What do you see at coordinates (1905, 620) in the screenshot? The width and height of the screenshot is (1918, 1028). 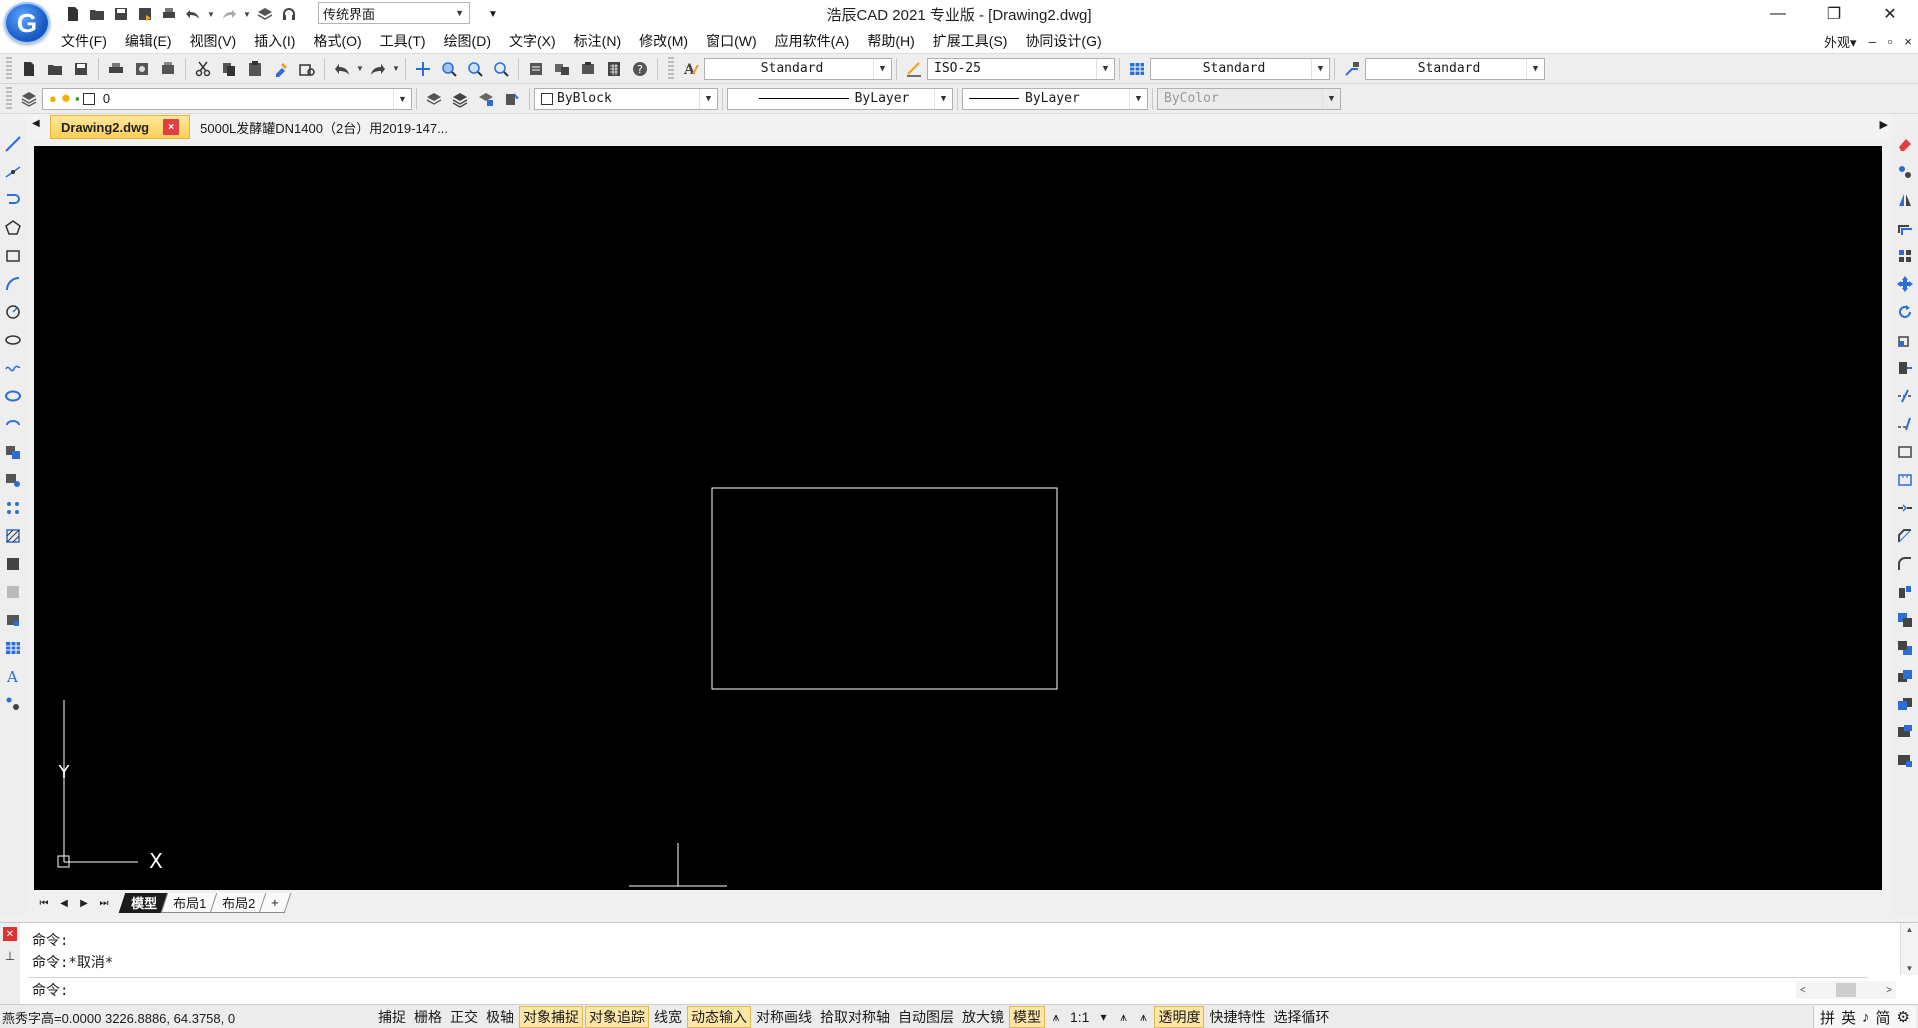 I see `draw-order-front-icon` at bounding box center [1905, 620].